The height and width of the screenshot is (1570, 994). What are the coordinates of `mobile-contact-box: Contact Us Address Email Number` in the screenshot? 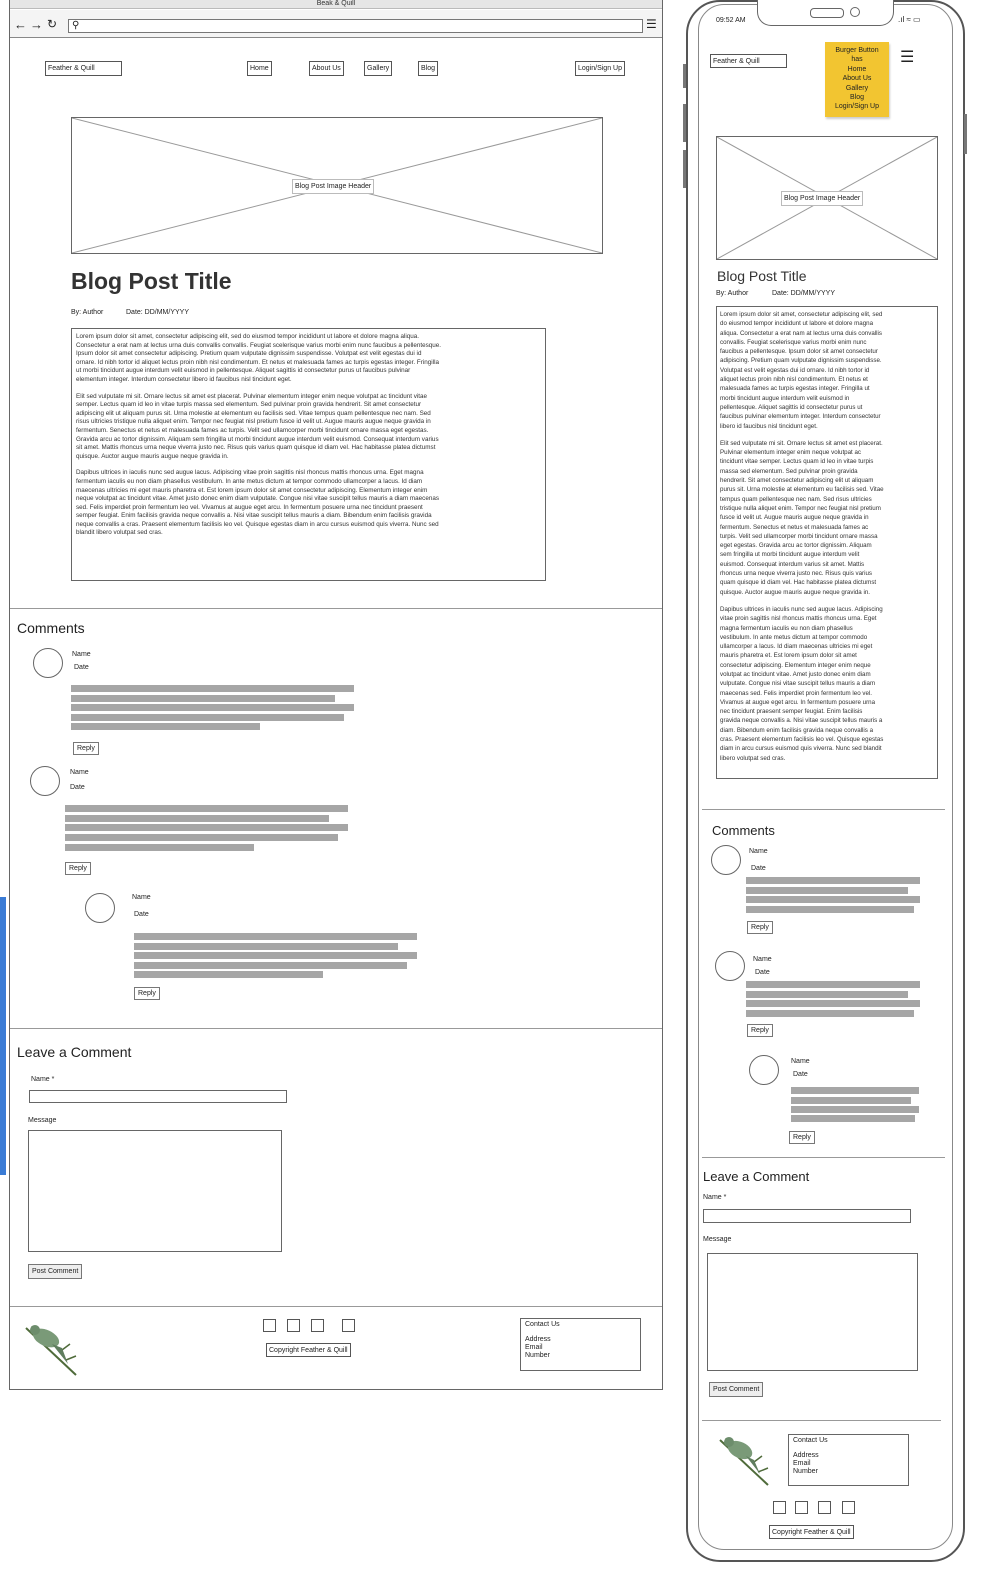 It's located at (848, 1460).